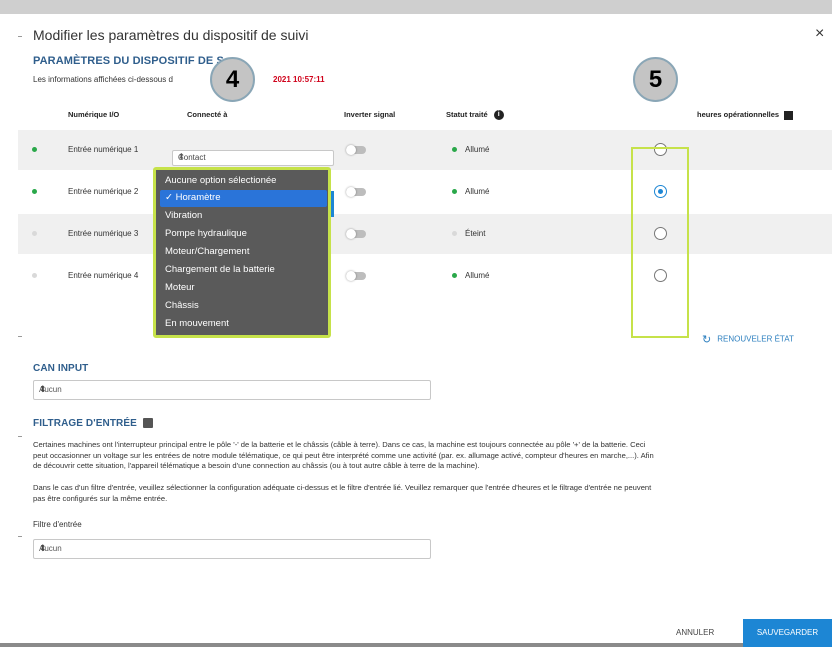 This screenshot has height=647, width=832. I want to click on status-text: Éteint, so click(468, 233).